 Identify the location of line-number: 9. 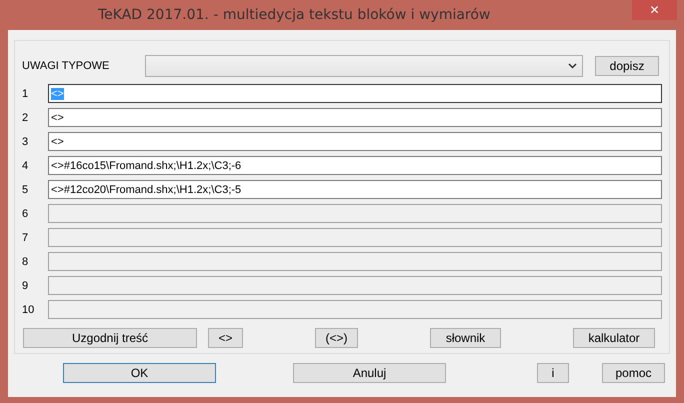
(26, 286).